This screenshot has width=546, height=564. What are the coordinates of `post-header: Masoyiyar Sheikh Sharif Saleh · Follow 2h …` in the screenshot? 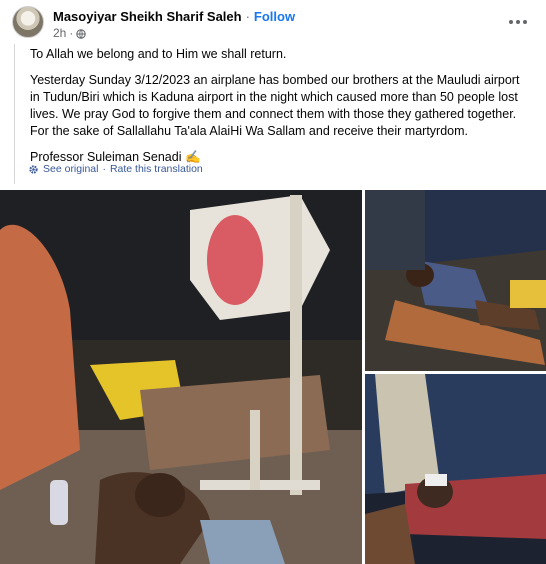 It's located at (273, 22).